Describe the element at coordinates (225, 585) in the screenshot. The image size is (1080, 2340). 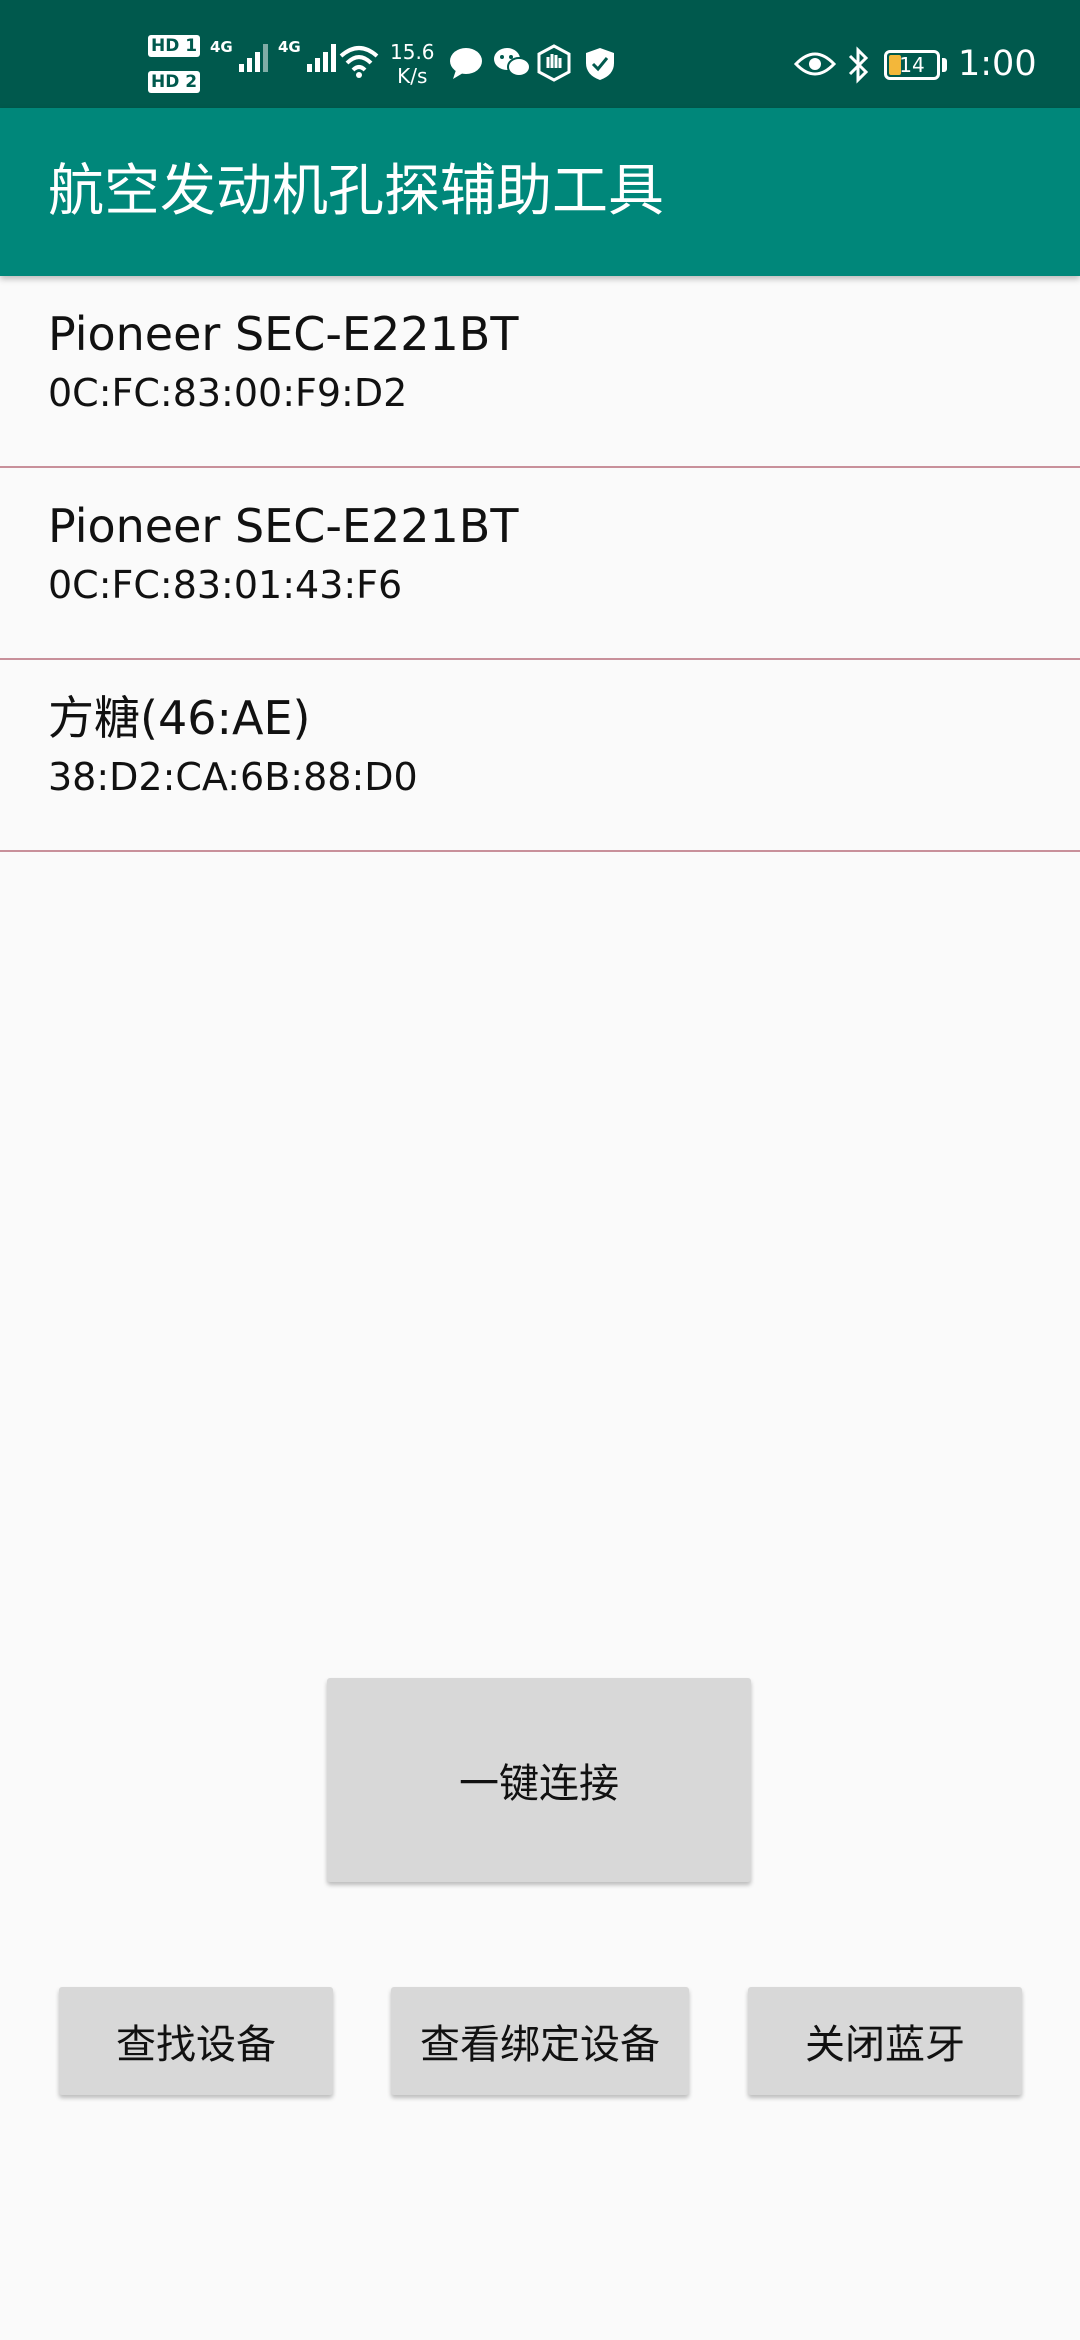
I see `device-mac: 0C:FC:83:01:43:F6` at that location.